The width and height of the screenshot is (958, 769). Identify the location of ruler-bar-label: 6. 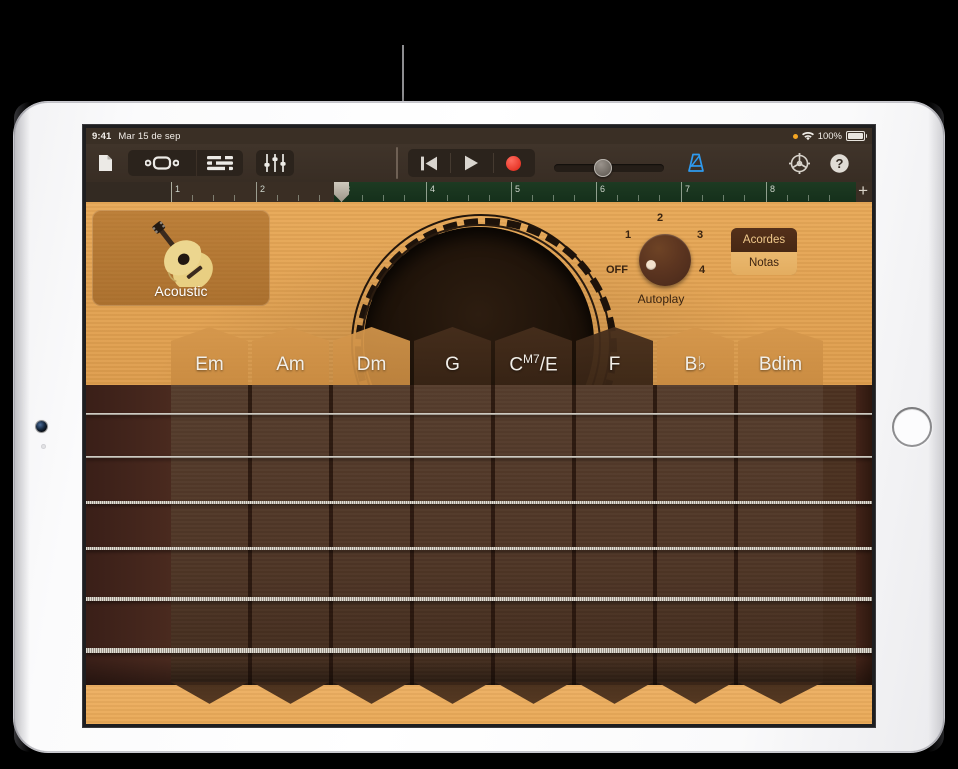
(603, 189).